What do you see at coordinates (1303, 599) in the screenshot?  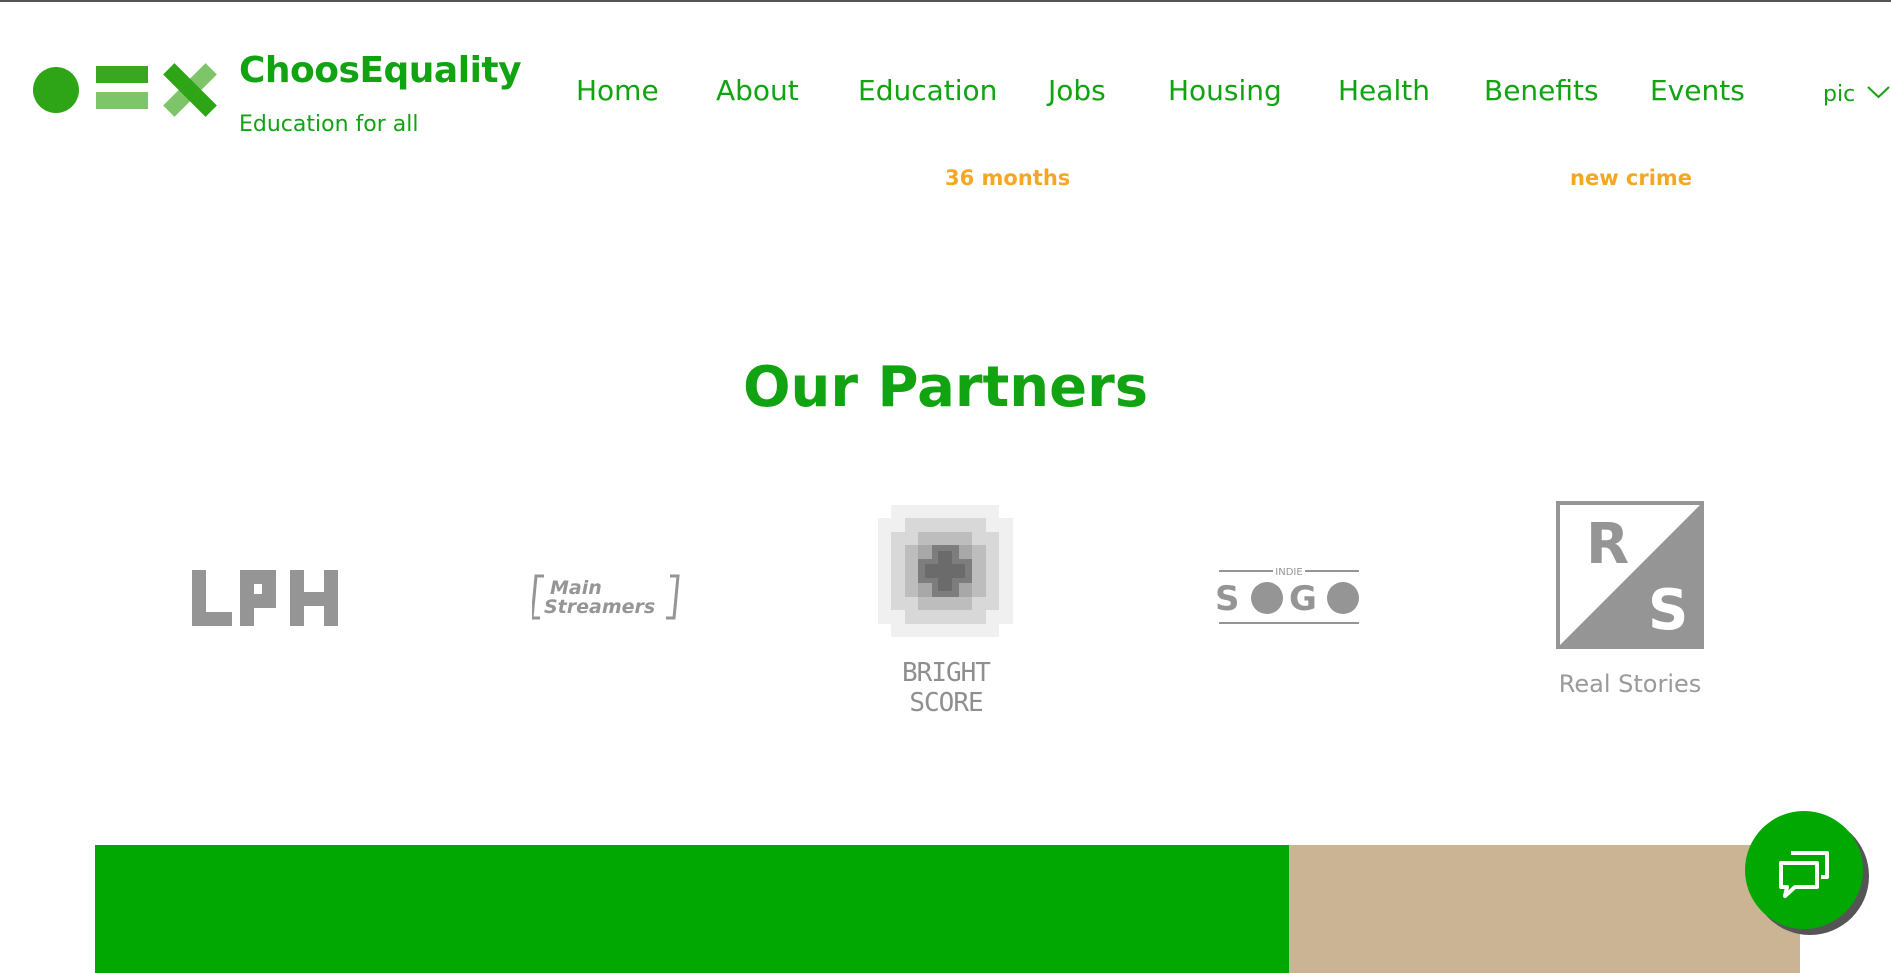 I see `svg-text: G` at bounding box center [1303, 599].